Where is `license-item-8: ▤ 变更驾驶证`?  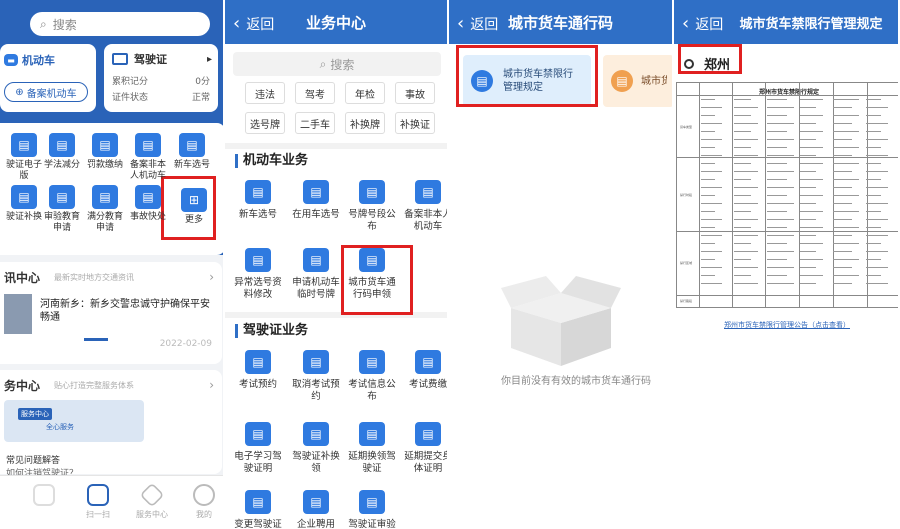 license-item-8: ▤ 变更驾驶证 is located at coordinates (258, 509).